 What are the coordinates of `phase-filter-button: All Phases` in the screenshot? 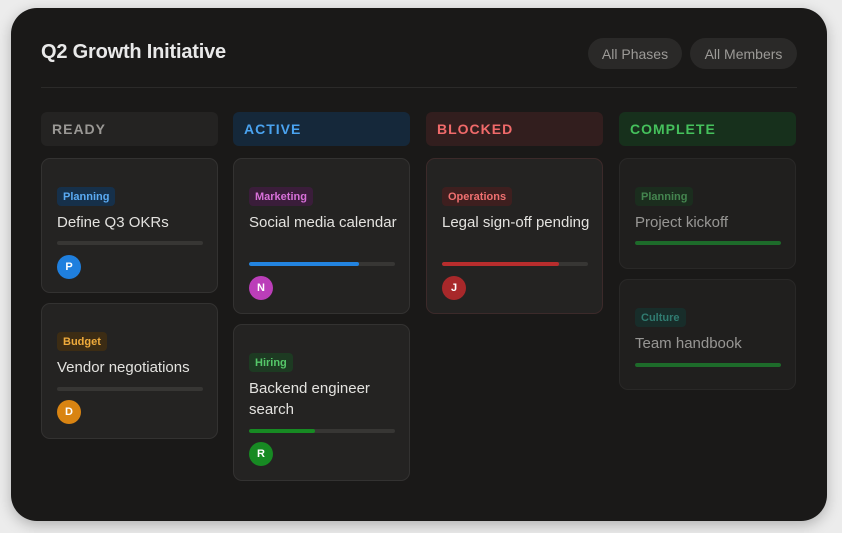 It's located at (635, 53).